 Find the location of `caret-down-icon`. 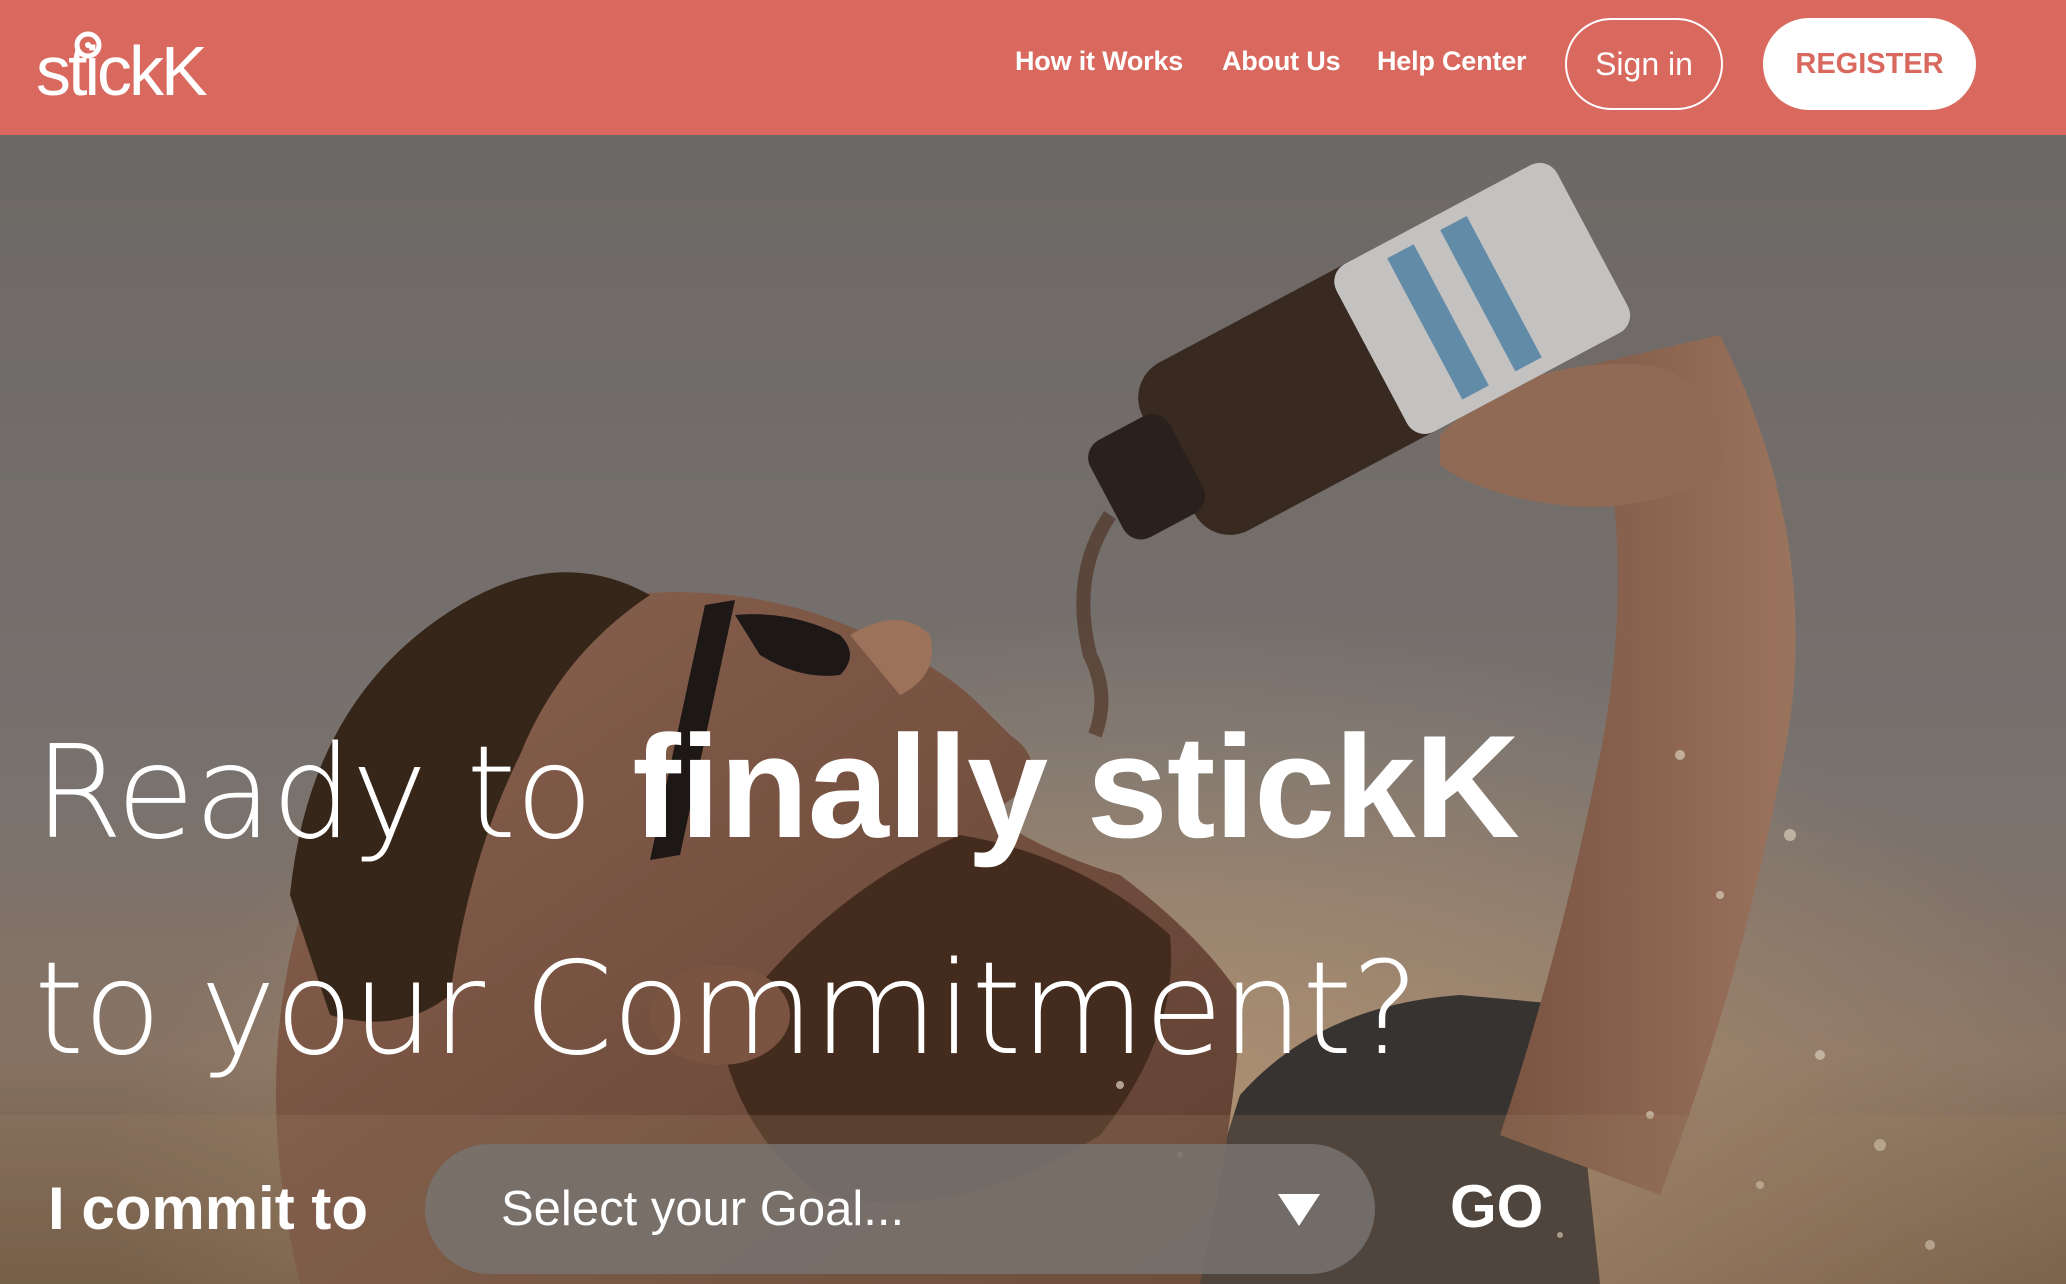

caret-down-icon is located at coordinates (1299, 1210).